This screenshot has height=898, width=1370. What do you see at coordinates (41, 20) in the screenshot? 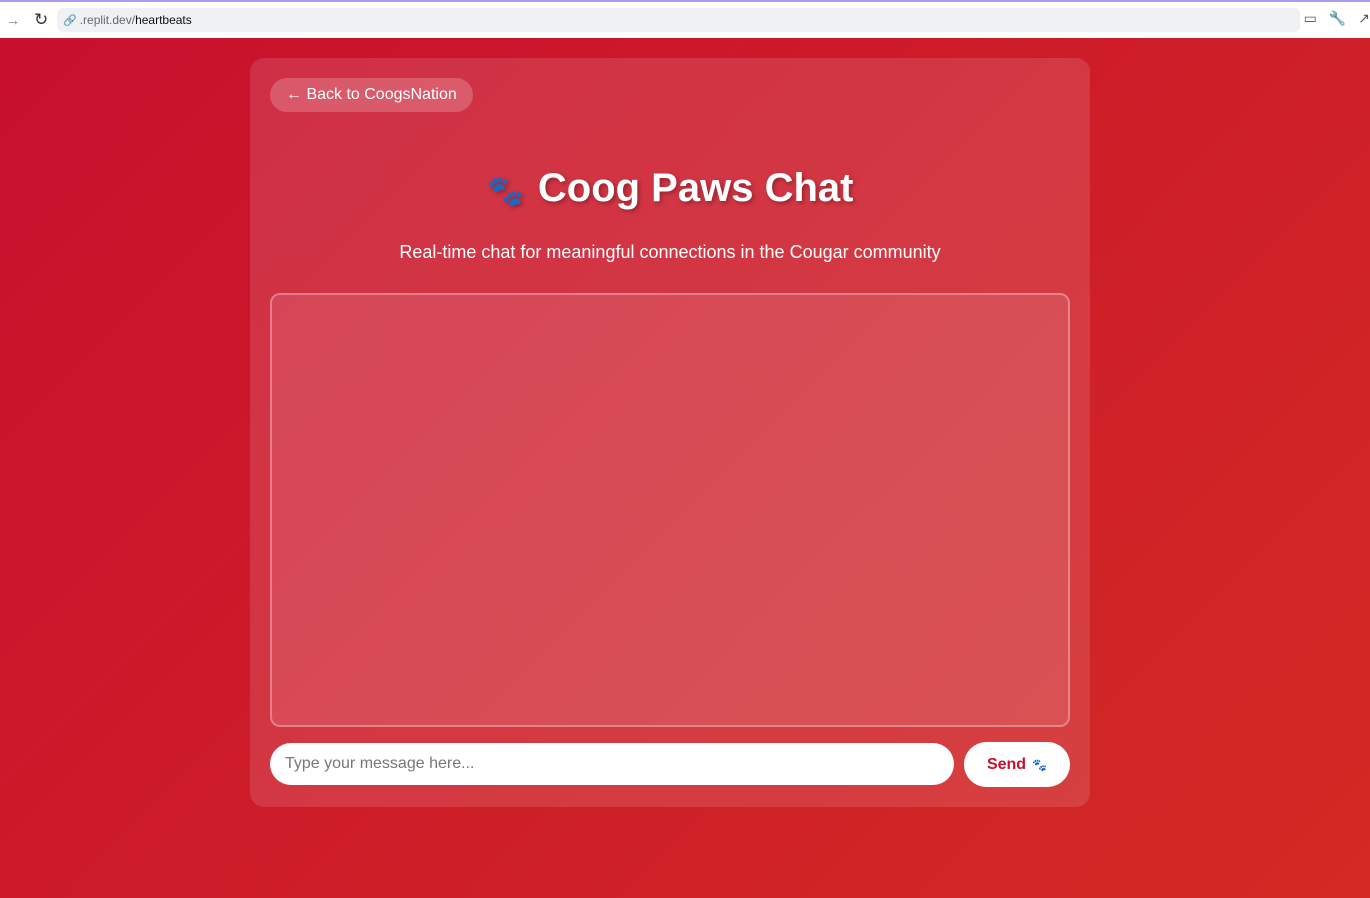
I see `reload-icon: ↻` at bounding box center [41, 20].